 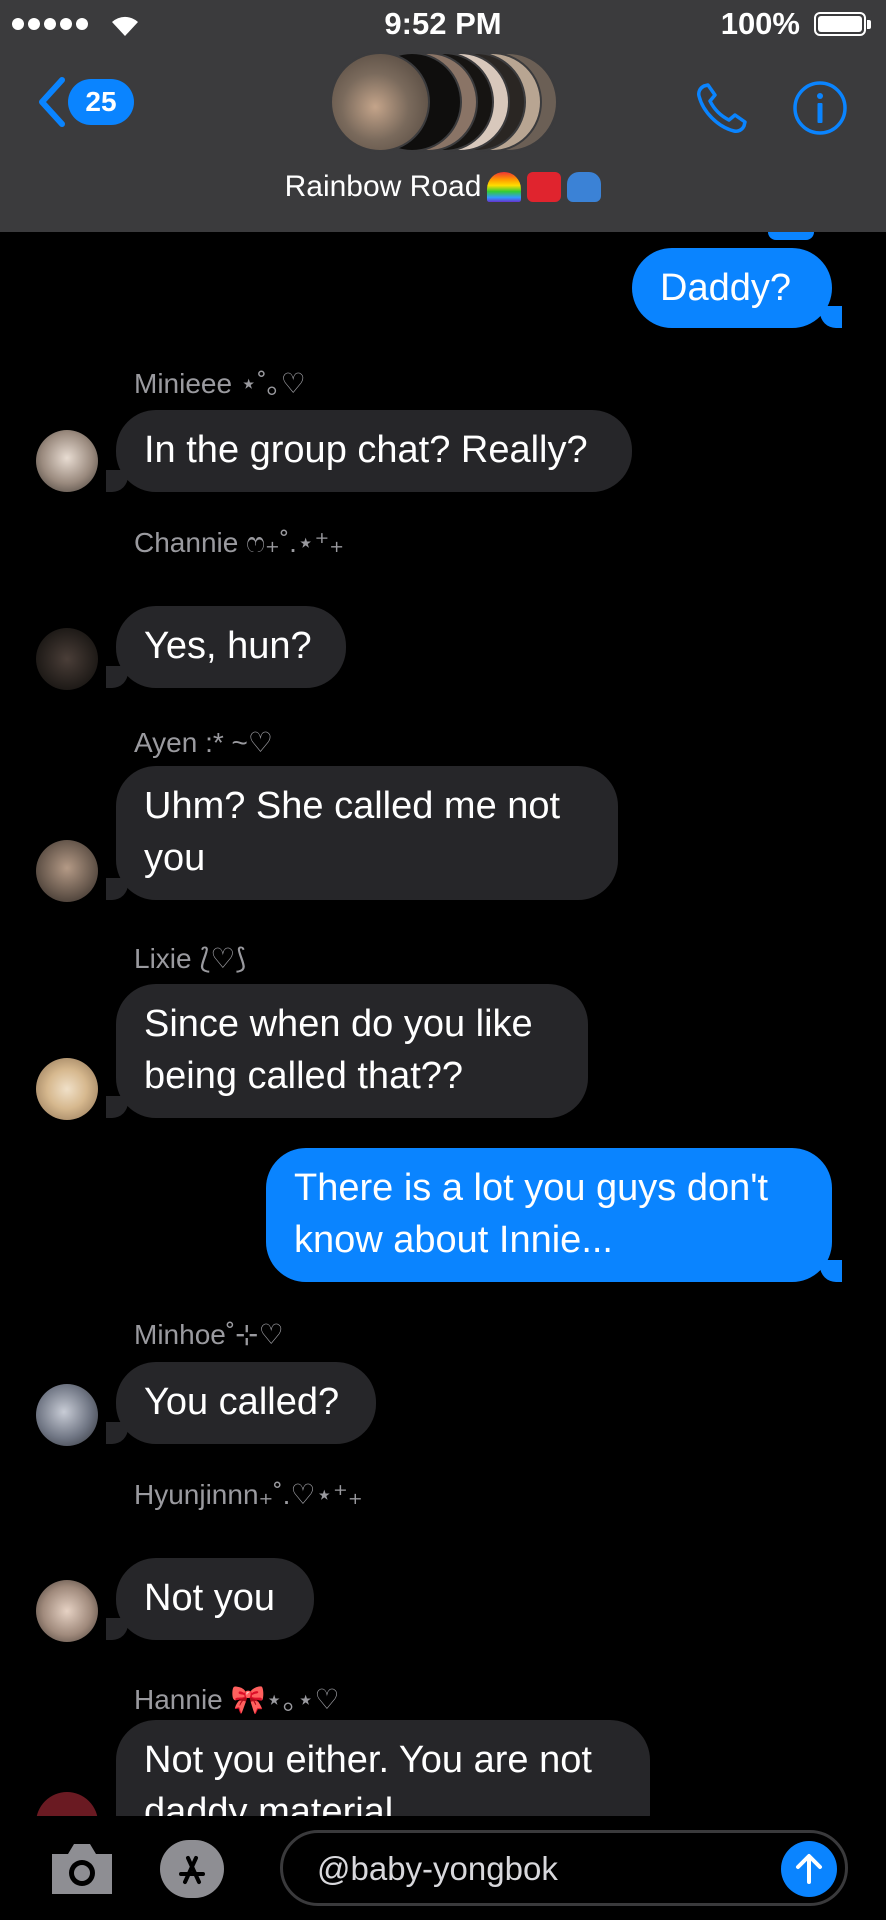 What do you see at coordinates (564, 1868) in the screenshot?
I see `message-input: @baby-yongbok` at bounding box center [564, 1868].